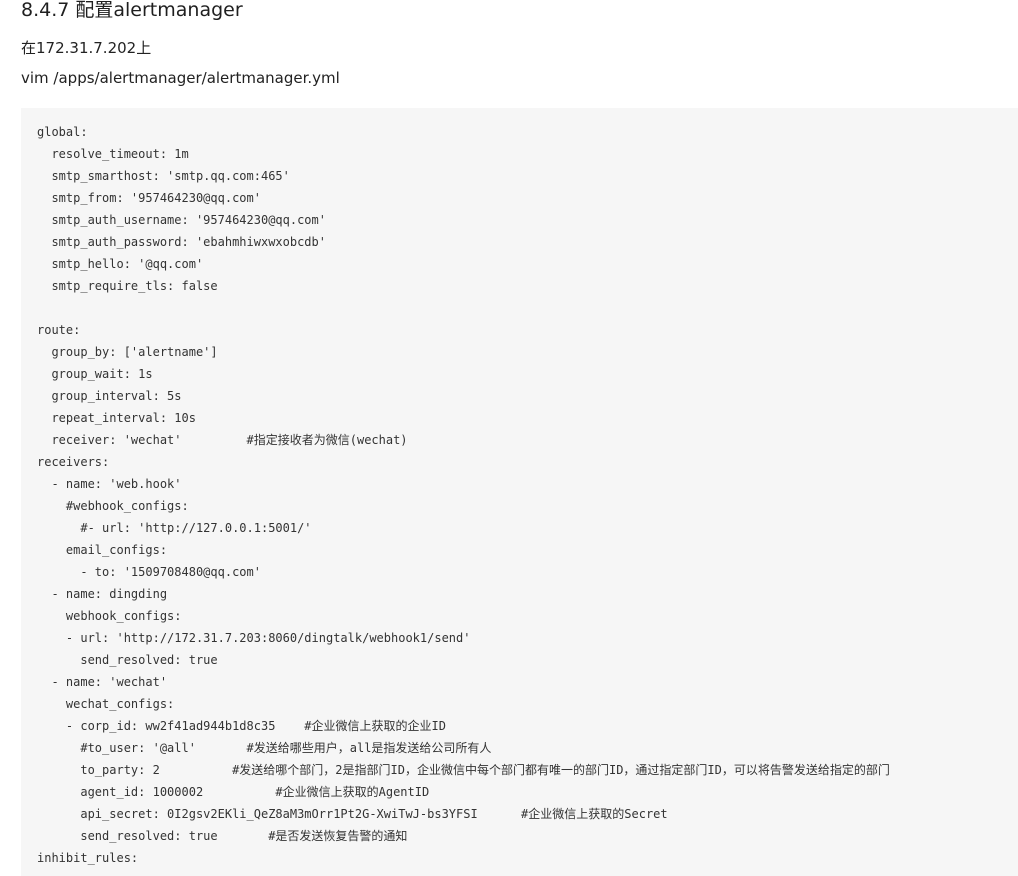  What do you see at coordinates (120, 264) in the screenshot?
I see `code-line: smtp_hello: '@qq.com'` at bounding box center [120, 264].